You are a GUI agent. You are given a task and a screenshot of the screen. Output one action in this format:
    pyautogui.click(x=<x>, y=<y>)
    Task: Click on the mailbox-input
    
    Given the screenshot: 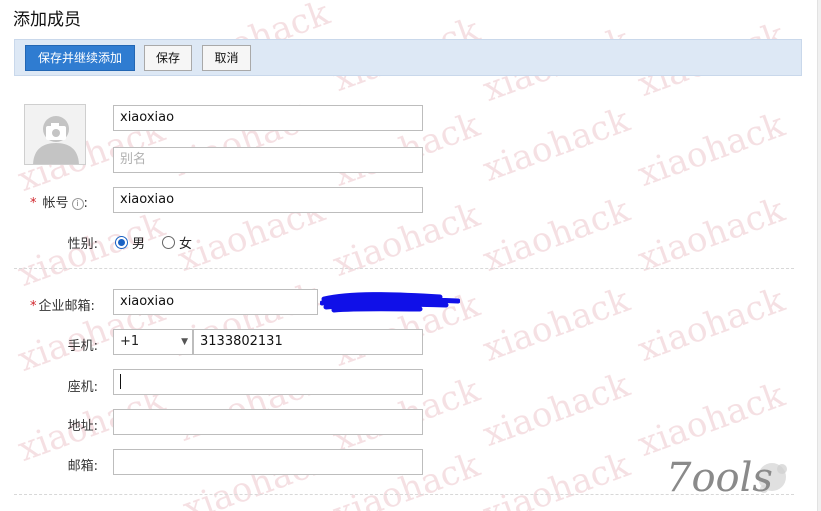 What is the action you would take?
    pyautogui.click(x=268, y=462)
    